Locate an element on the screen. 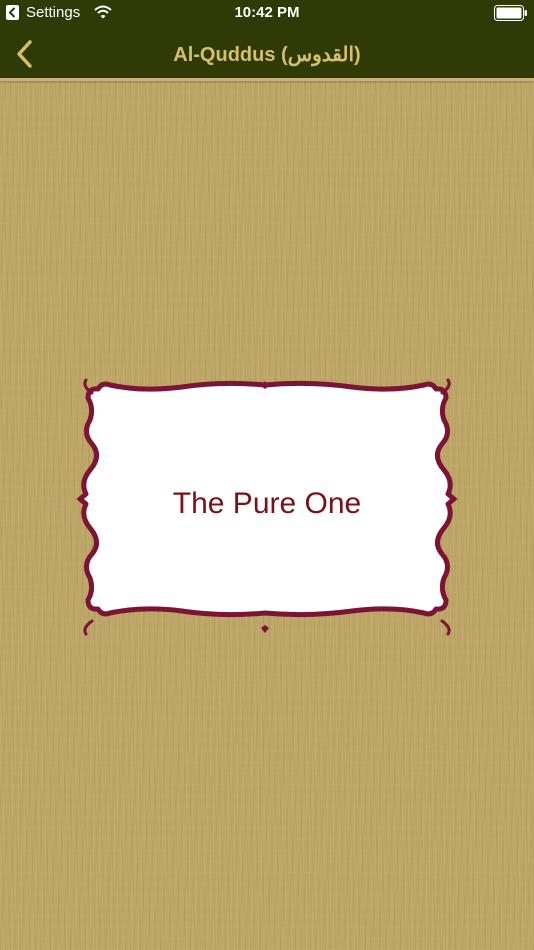  status-bar: Settings 10:42 PM is located at coordinates (267, 13).